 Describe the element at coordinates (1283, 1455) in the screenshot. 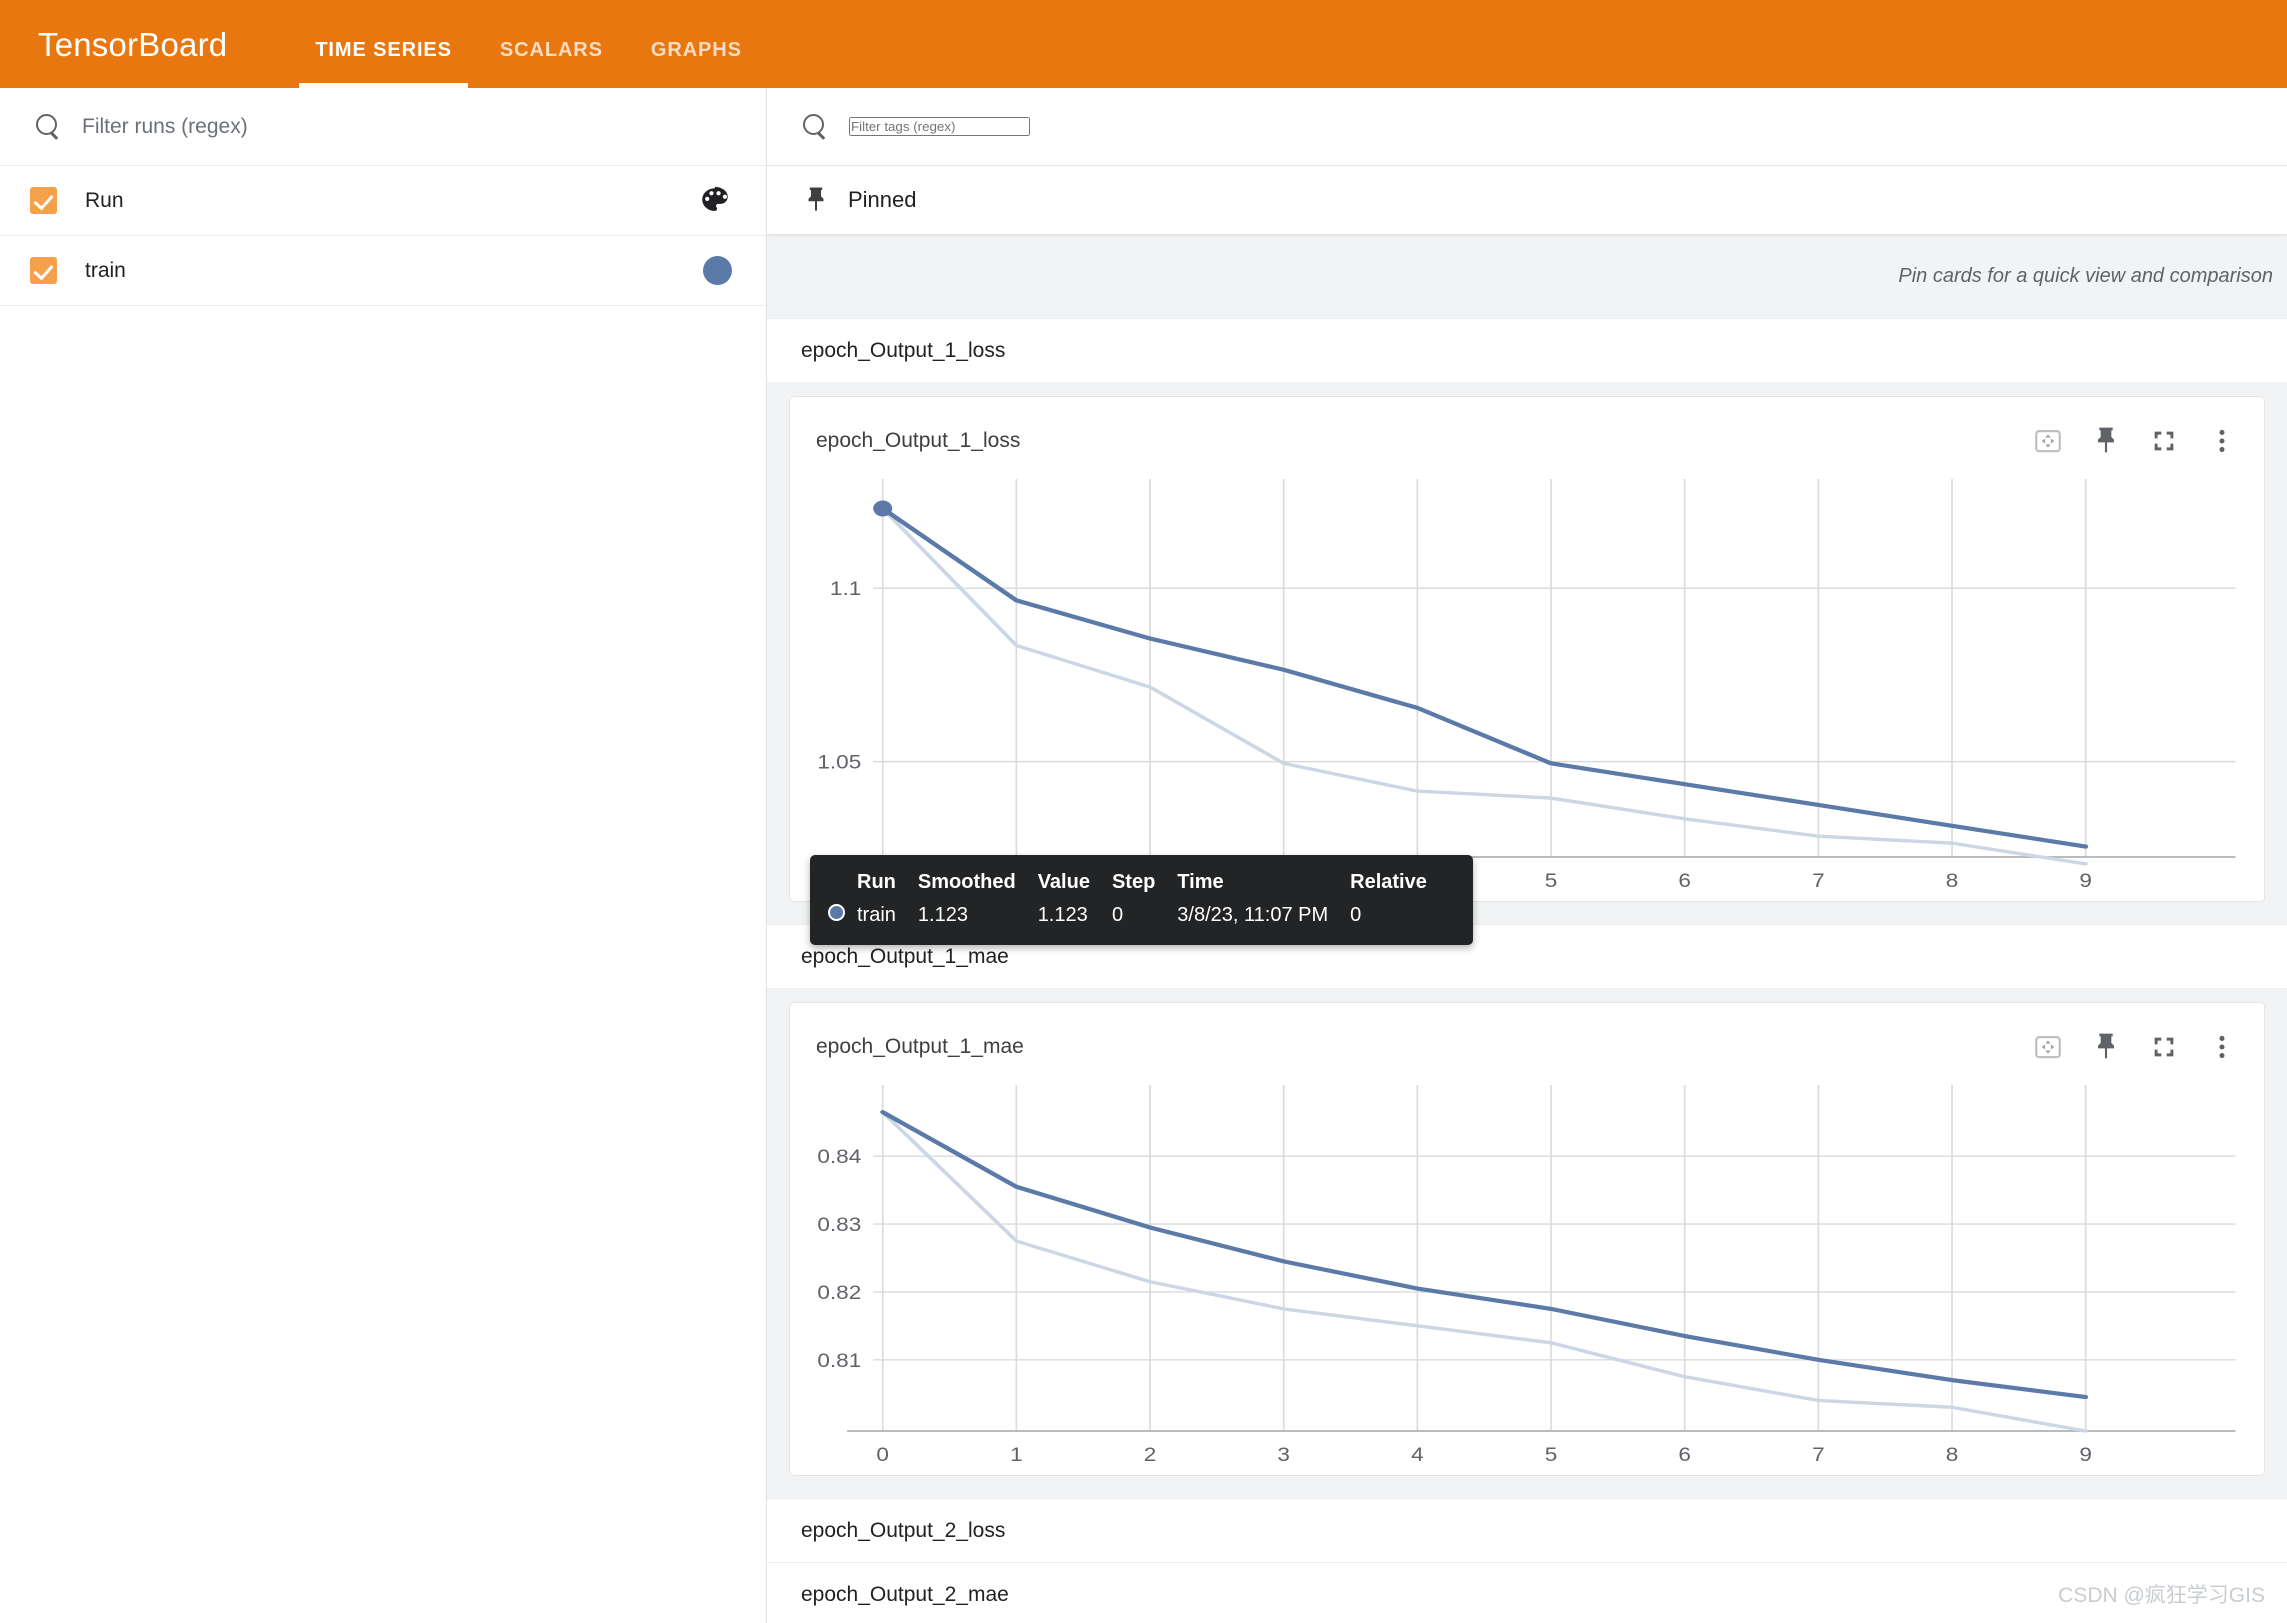

I see `svg-text: 3` at that location.